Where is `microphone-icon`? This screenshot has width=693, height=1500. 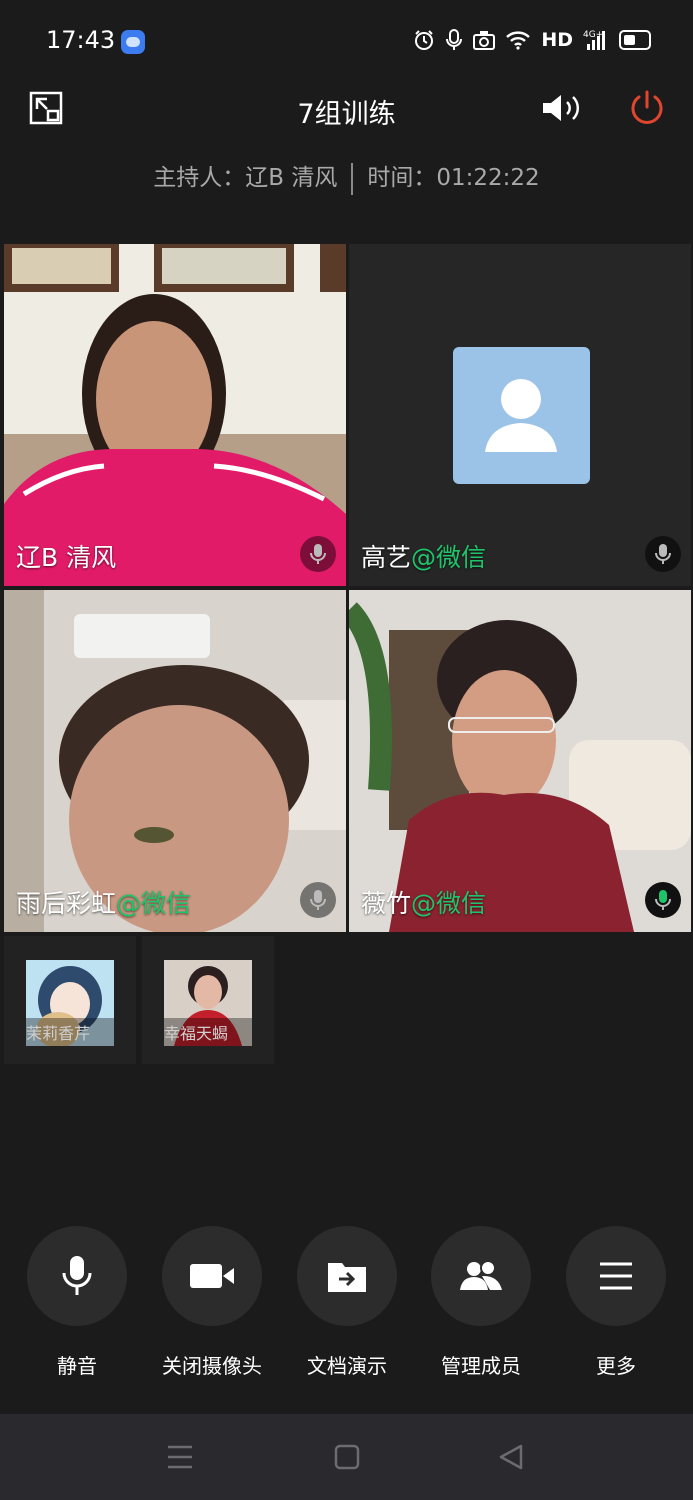
microphone-icon is located at coordinates (77, 1275).